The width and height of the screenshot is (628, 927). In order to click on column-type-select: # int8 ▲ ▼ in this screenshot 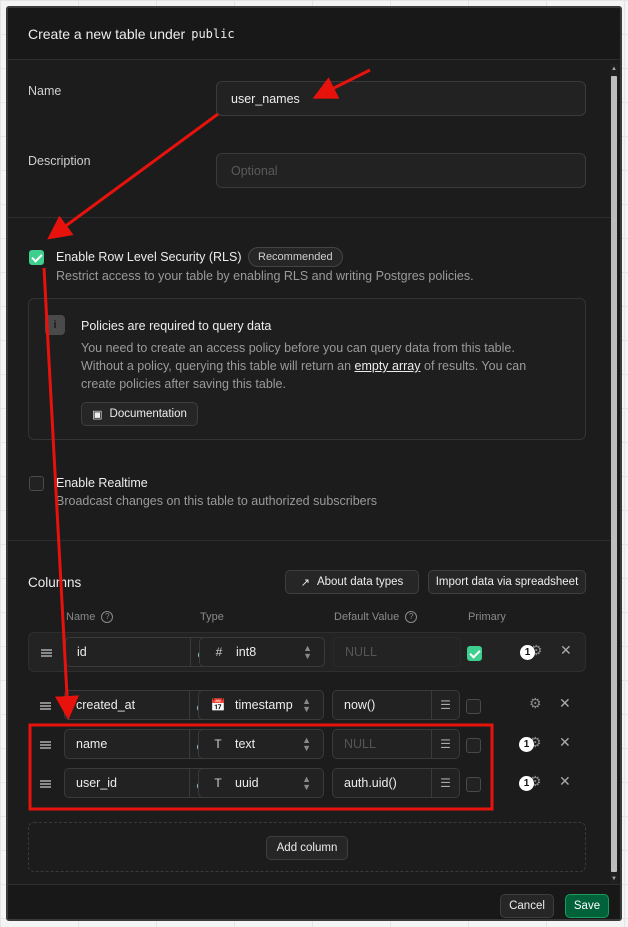, I will do `click(262, 652)`.